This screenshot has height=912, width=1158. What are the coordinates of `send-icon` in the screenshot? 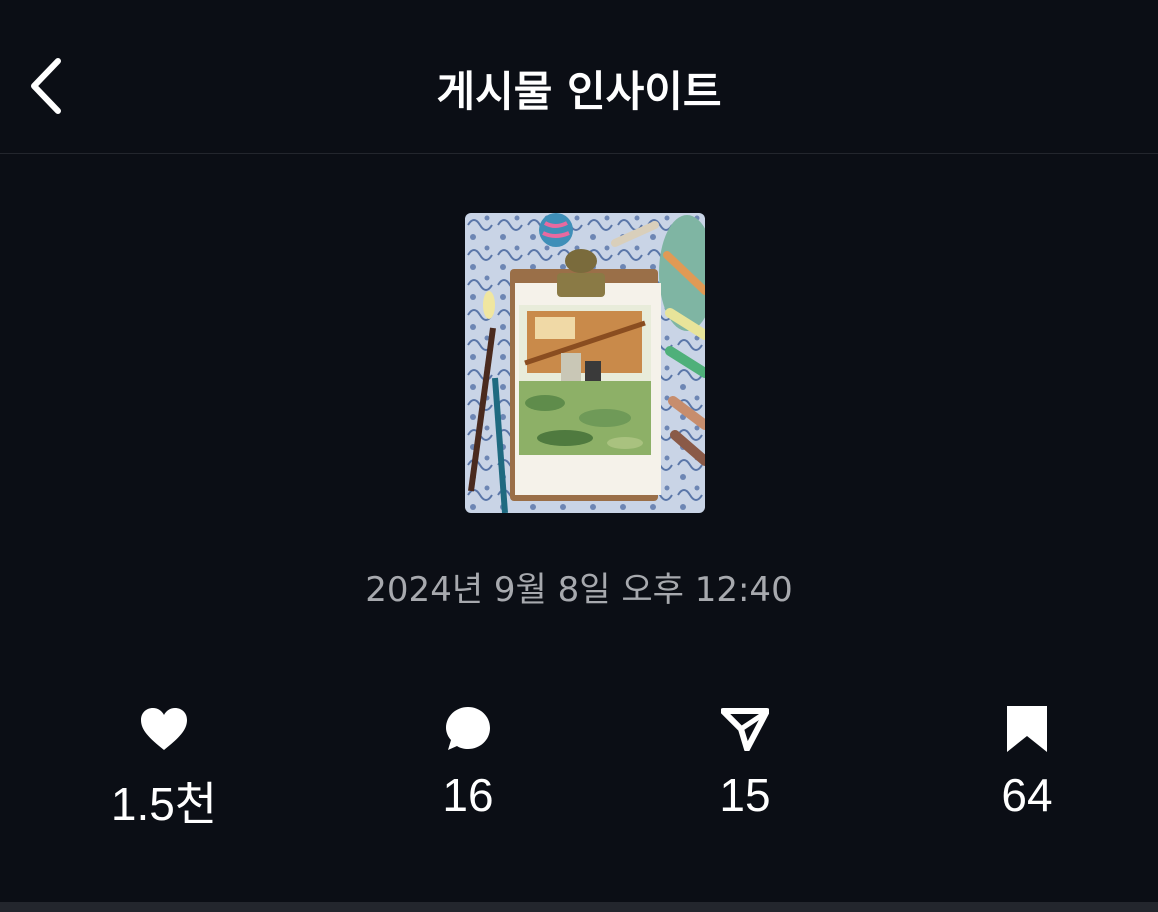 It's located at (745, 729).